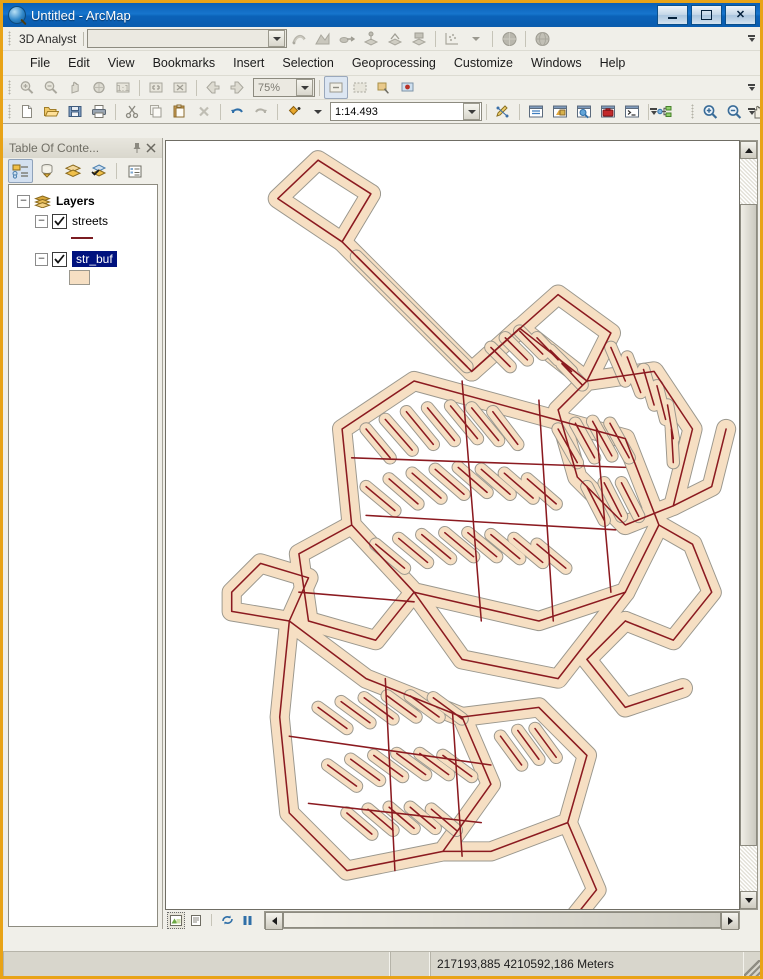 The image size is (763, 979). I want to click on map-horizontal-scrollbar, so click(502, 920).